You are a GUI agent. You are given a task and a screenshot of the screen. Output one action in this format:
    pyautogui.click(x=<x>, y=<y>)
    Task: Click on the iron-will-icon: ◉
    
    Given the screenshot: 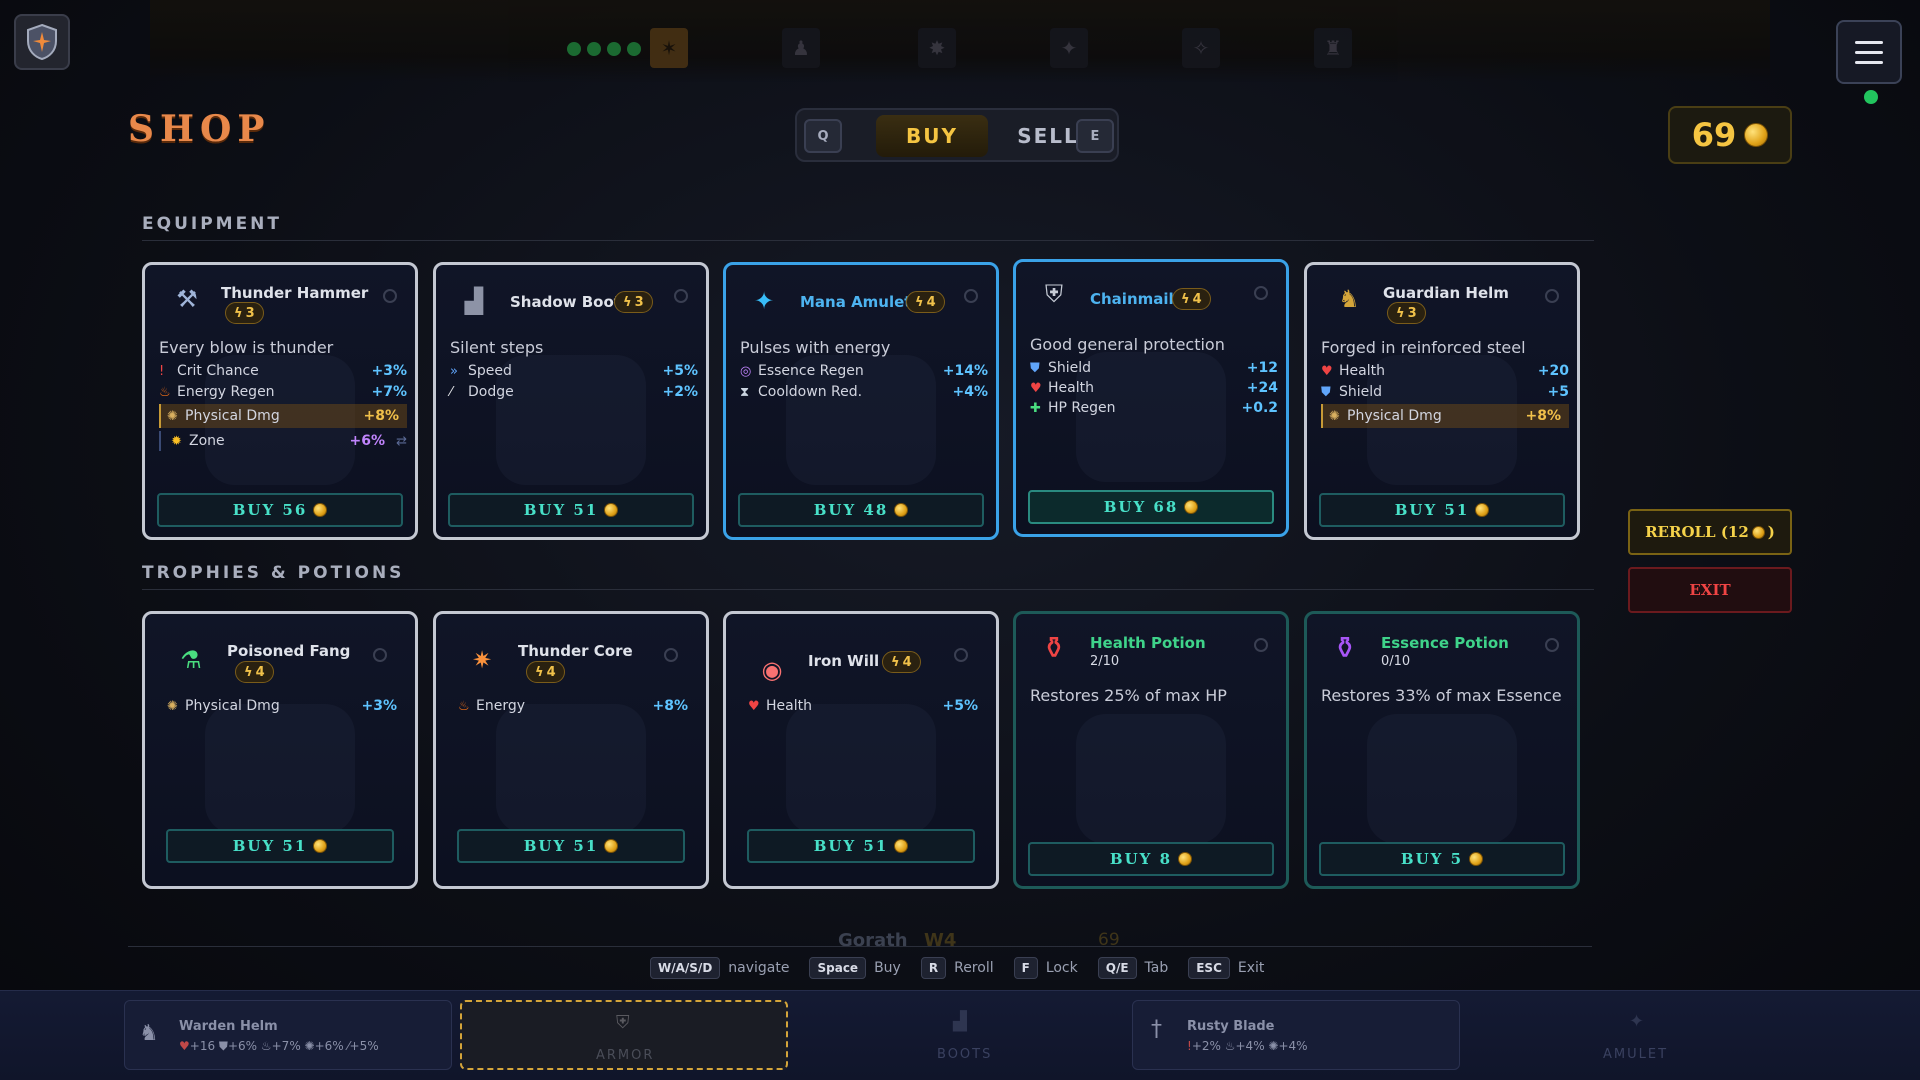 What is the action you would take?
    pyautogui.click(x=772, y=670)
    